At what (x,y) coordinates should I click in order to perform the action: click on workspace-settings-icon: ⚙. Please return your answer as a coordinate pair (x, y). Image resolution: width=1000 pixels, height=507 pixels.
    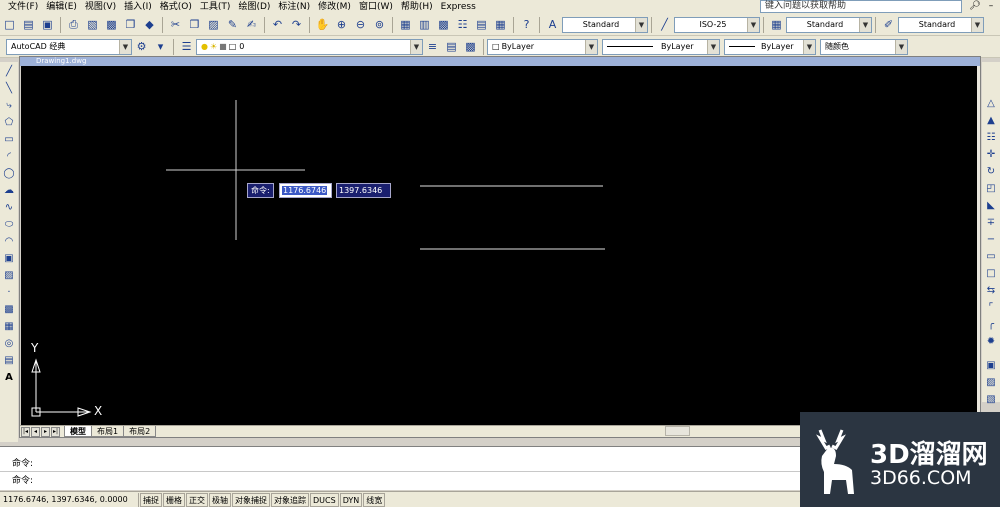
    Looking at the image, I should click on (141, 46).